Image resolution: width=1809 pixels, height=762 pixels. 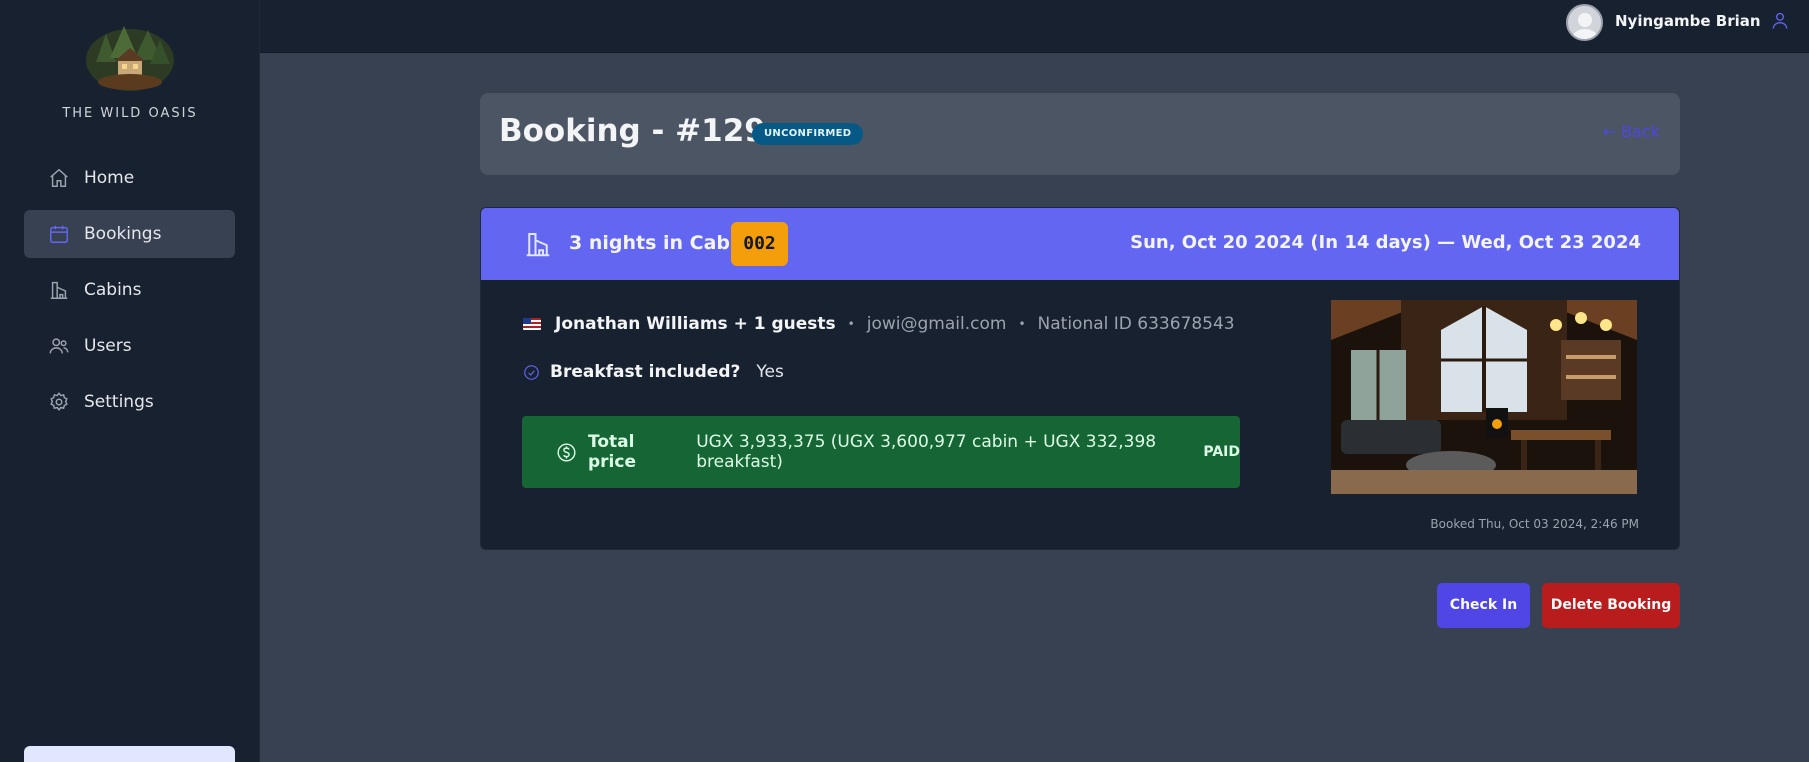 What do you see at coordinates (1484, 397) in the screenshot?
I see `cabin-photo` at bounding box center [1484, 397].